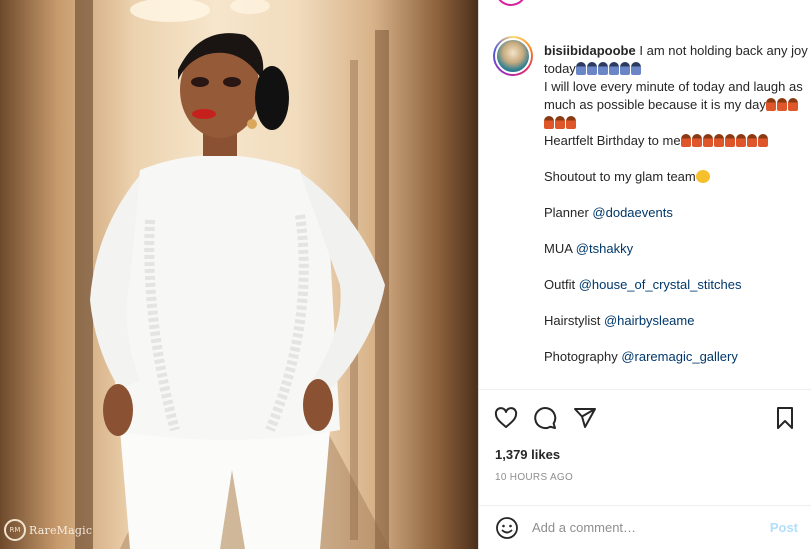  Describe the element at coordinates (15, 530) in the screenshot. I see `watermark-logo-icon: RM` at that location.